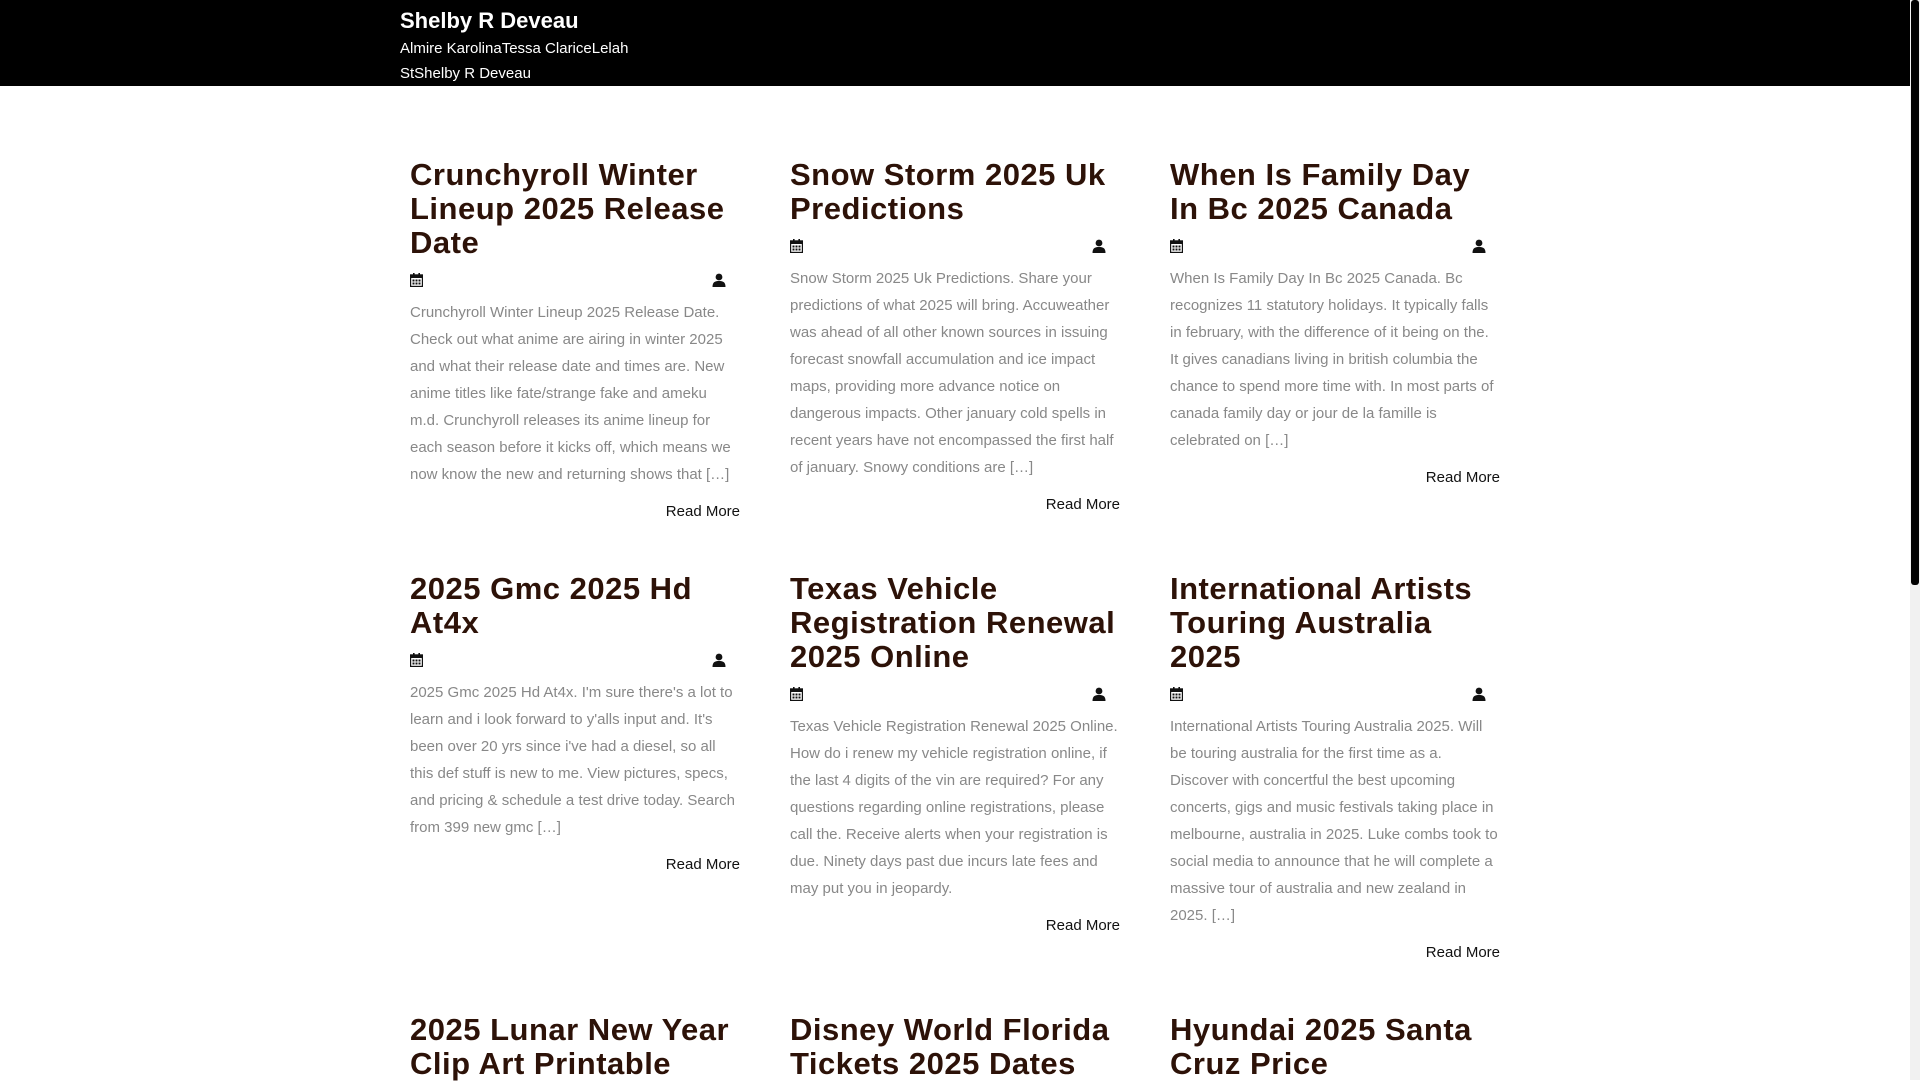  I want to click on scrollbar-thumb, so click(1915, 292).